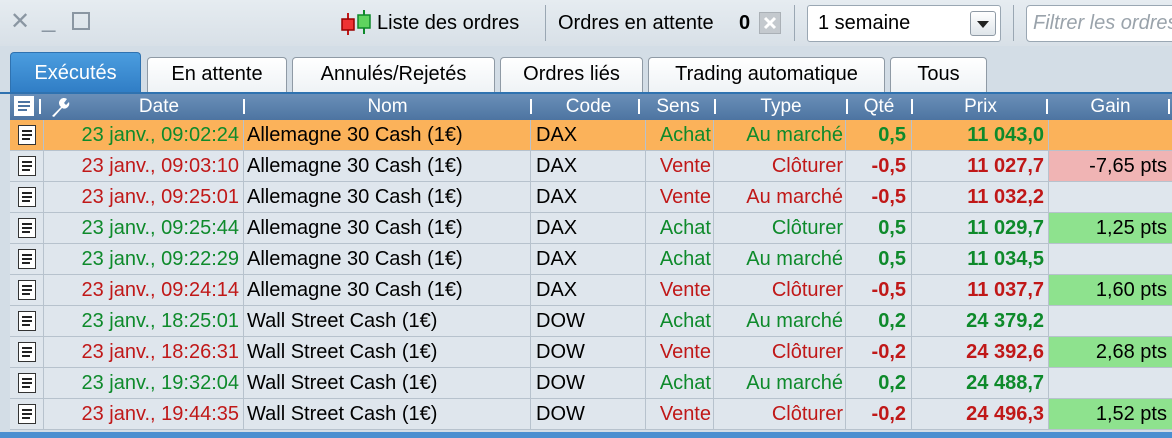  Describe the element at coordinates (980, 107) in the screenshot. I see `column-header-prix: Prix` at that location.